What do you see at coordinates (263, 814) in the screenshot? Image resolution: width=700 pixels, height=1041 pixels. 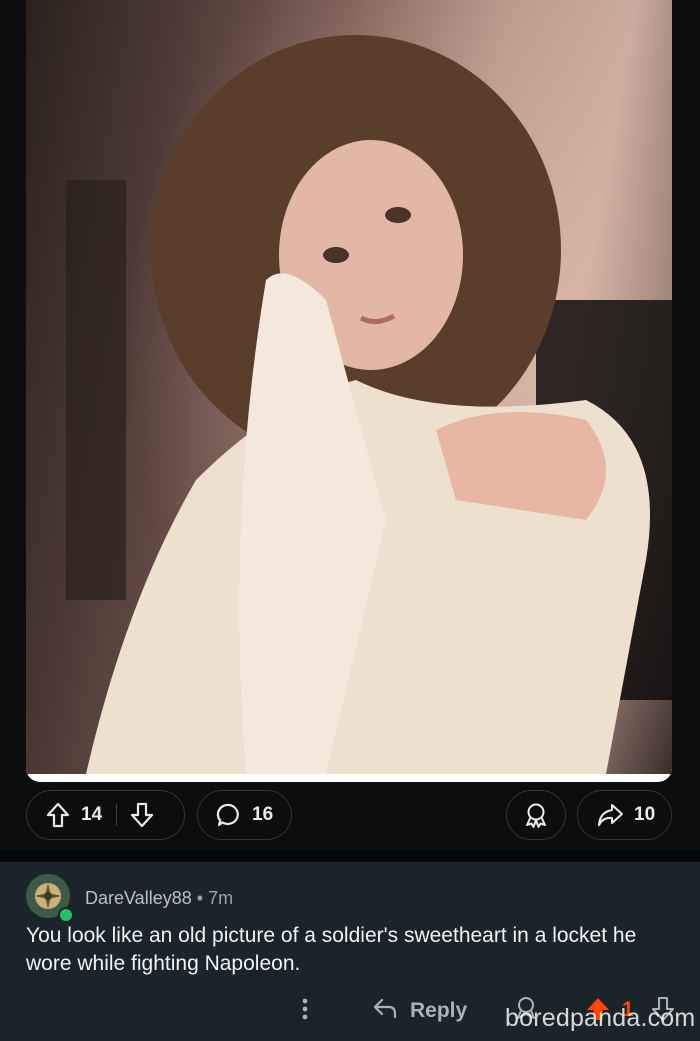 I see `comment-count: 16` at bounding box center [263, 814].